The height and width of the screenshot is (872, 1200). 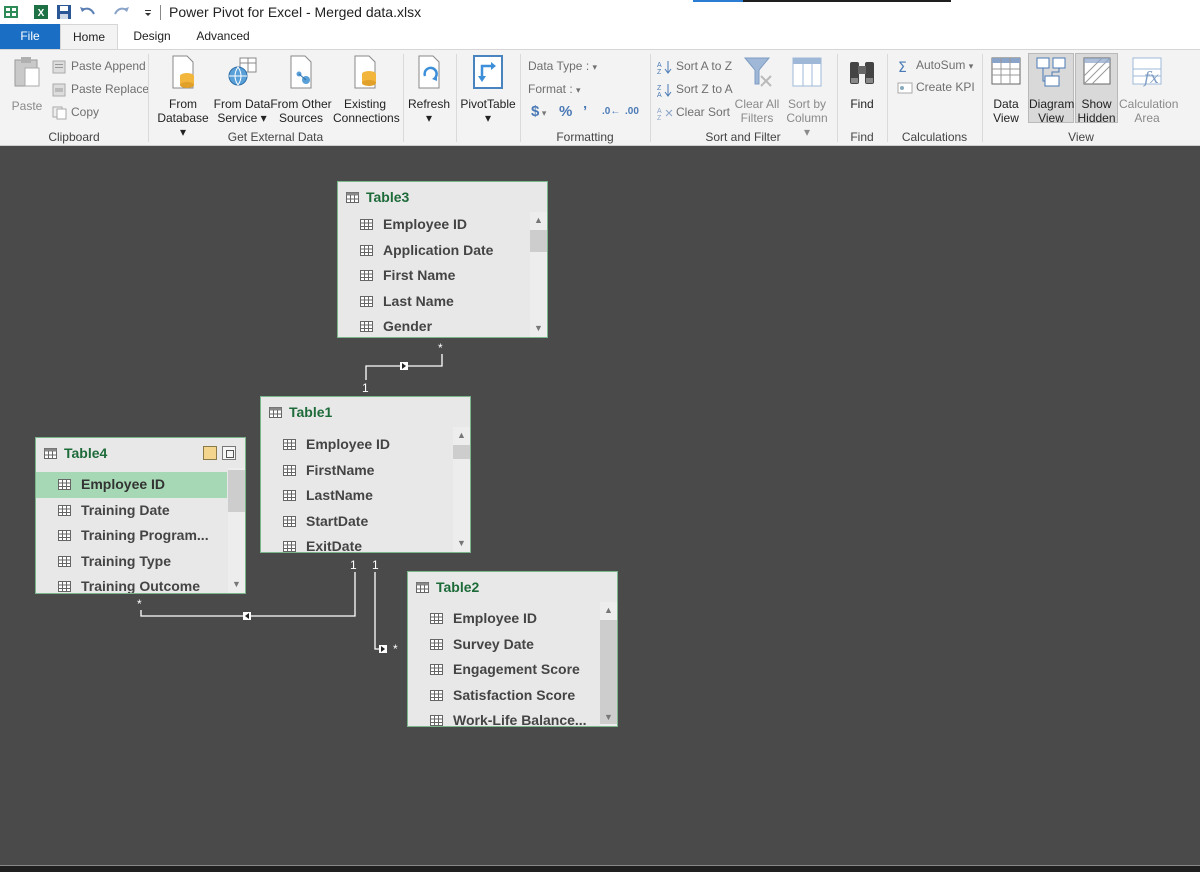 What do you see at coordinates (659, 71) in the screenshot?
I see `svg-text: Z` at bounding box center [659, 71].